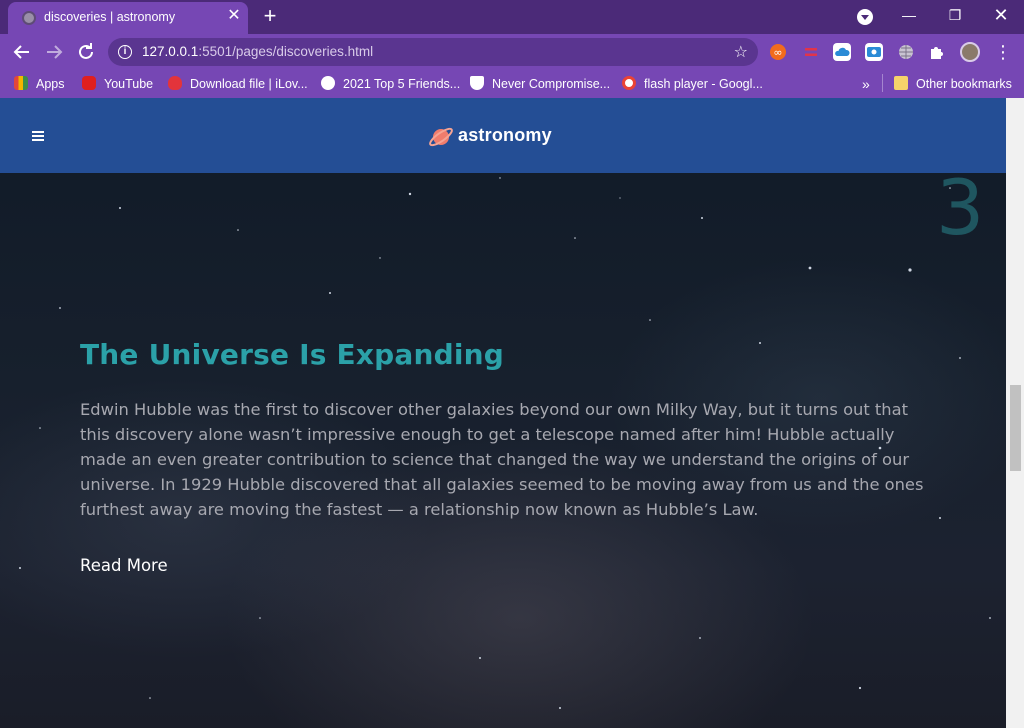 The width and height of the screenshot is (1024, 728). Describe the element at coordinates (292, 354) in the screenshot. I see `article-title: The Universe Is Expanding` at that location.